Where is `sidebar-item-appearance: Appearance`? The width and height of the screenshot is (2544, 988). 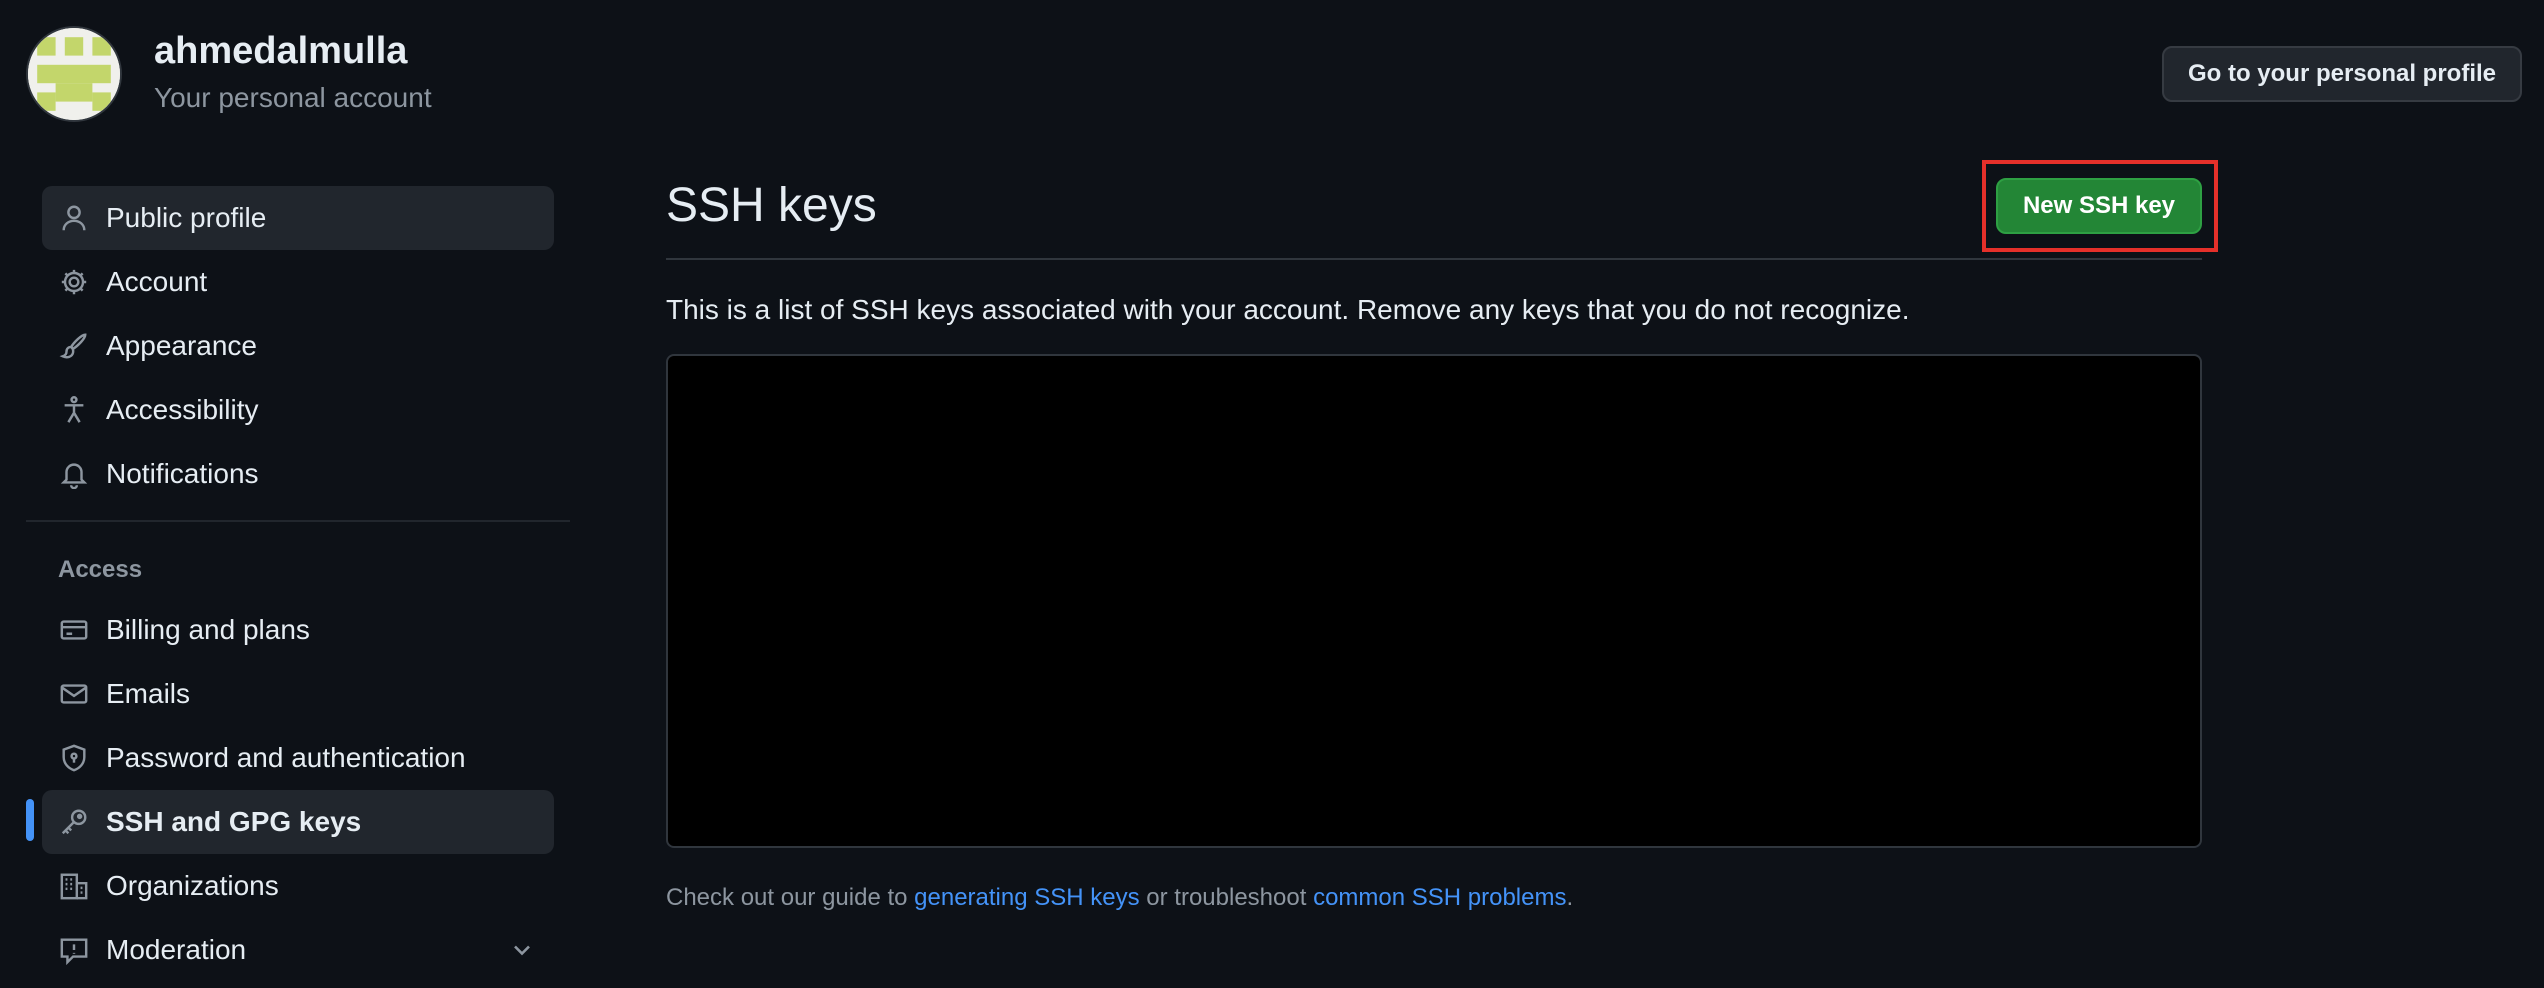
sidebar-item-appearance: Appearance is located at coordinates (298, 346).